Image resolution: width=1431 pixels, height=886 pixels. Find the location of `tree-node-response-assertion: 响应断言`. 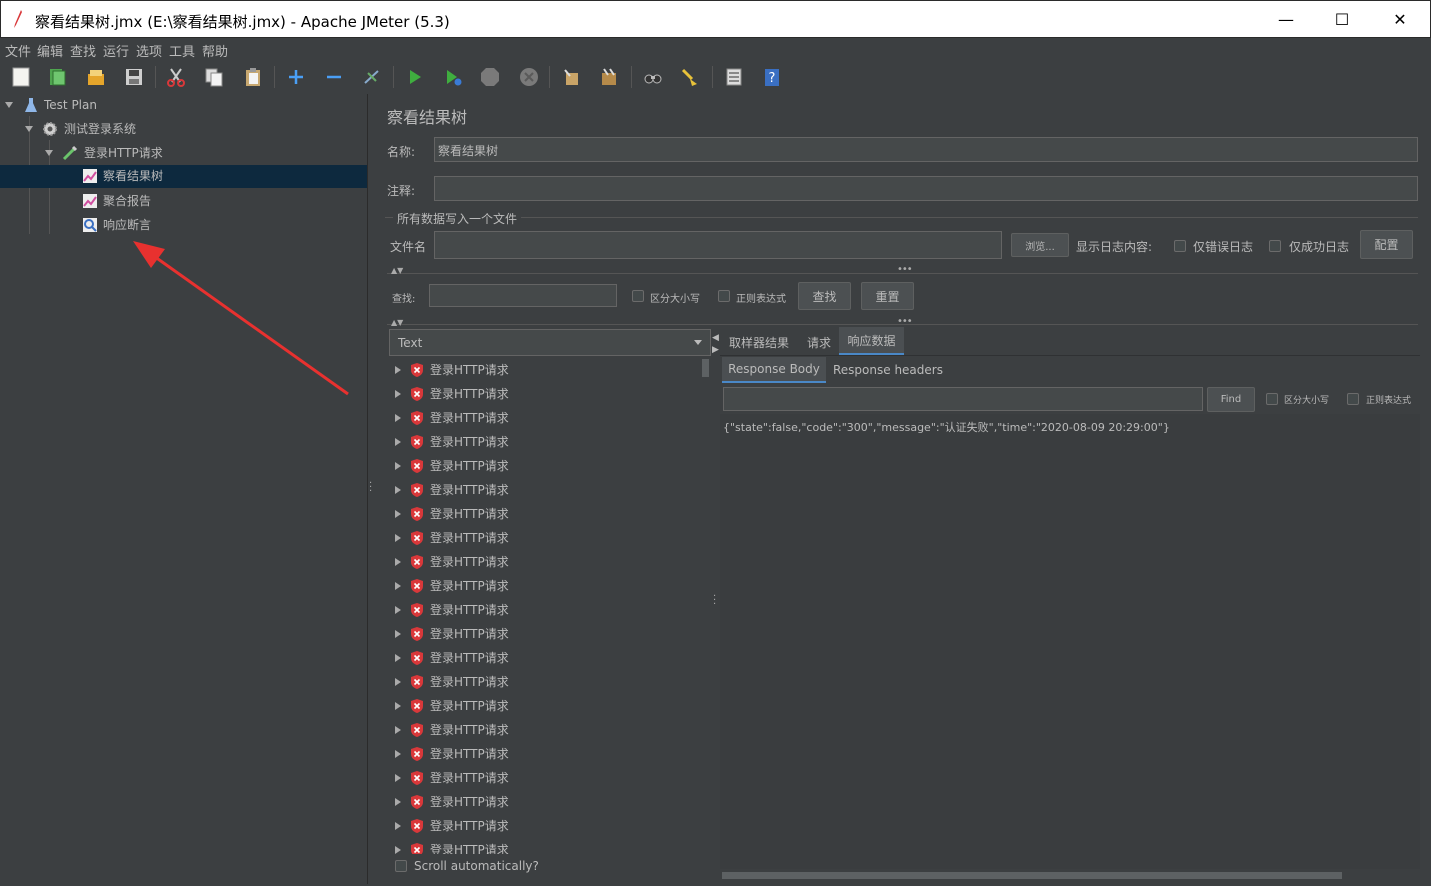

tree-node-response-assertion: 响应断言 is located at coordinates (183, 225).